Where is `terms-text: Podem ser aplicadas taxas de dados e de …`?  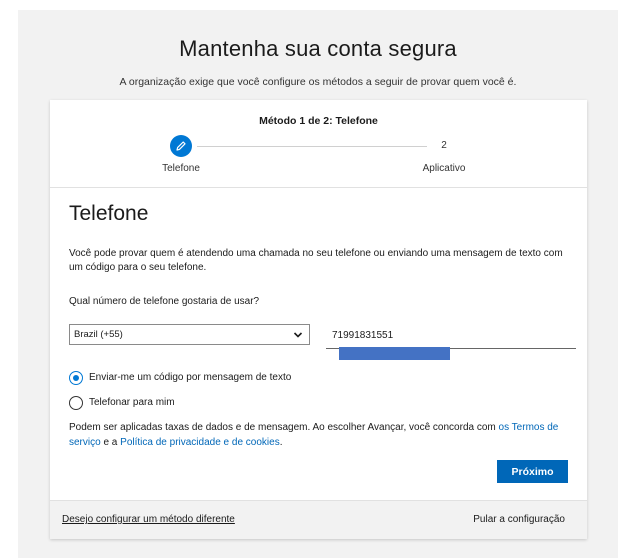 terms-text: Podem ser aplicadas taxas de dados e de … is located at coordinates (284, 427).